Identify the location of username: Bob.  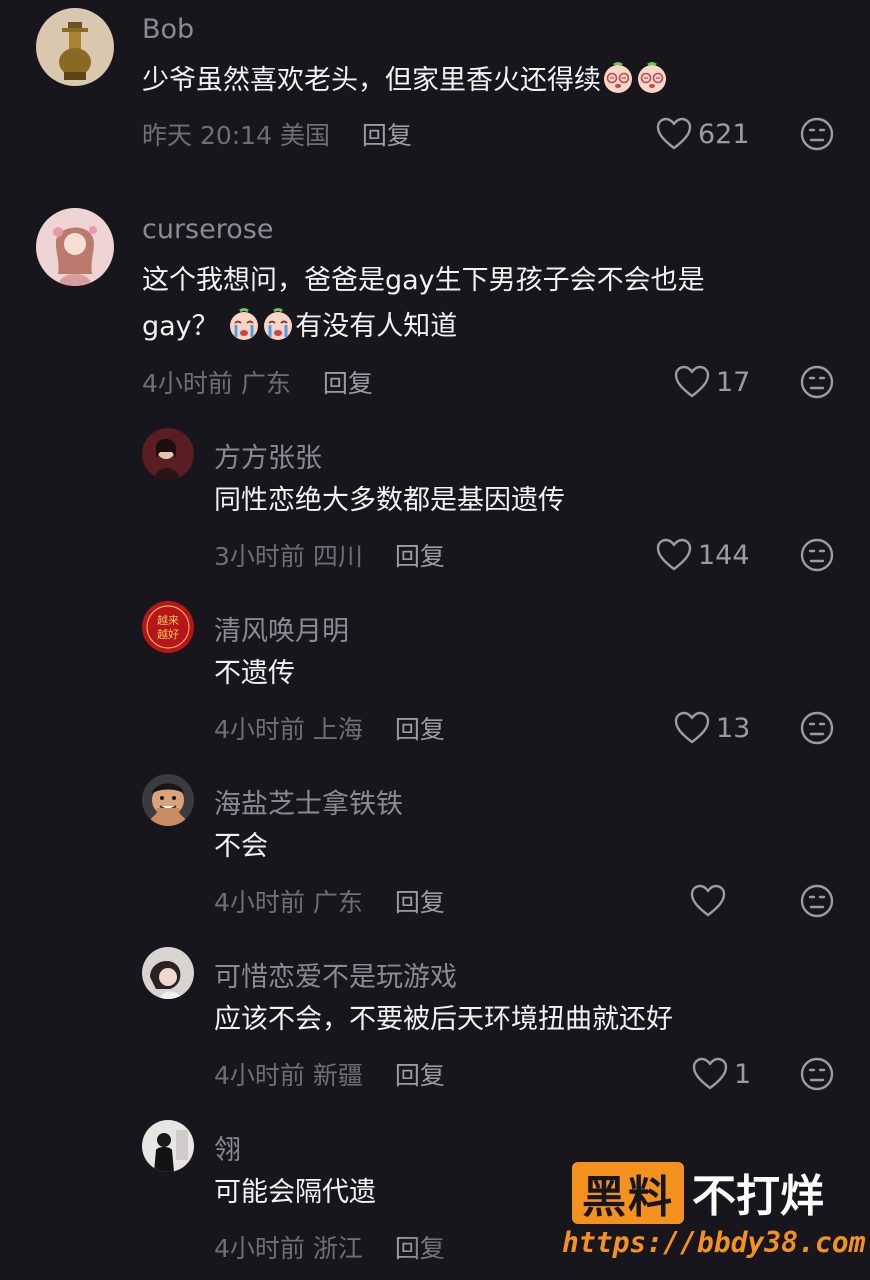
(168, 29).